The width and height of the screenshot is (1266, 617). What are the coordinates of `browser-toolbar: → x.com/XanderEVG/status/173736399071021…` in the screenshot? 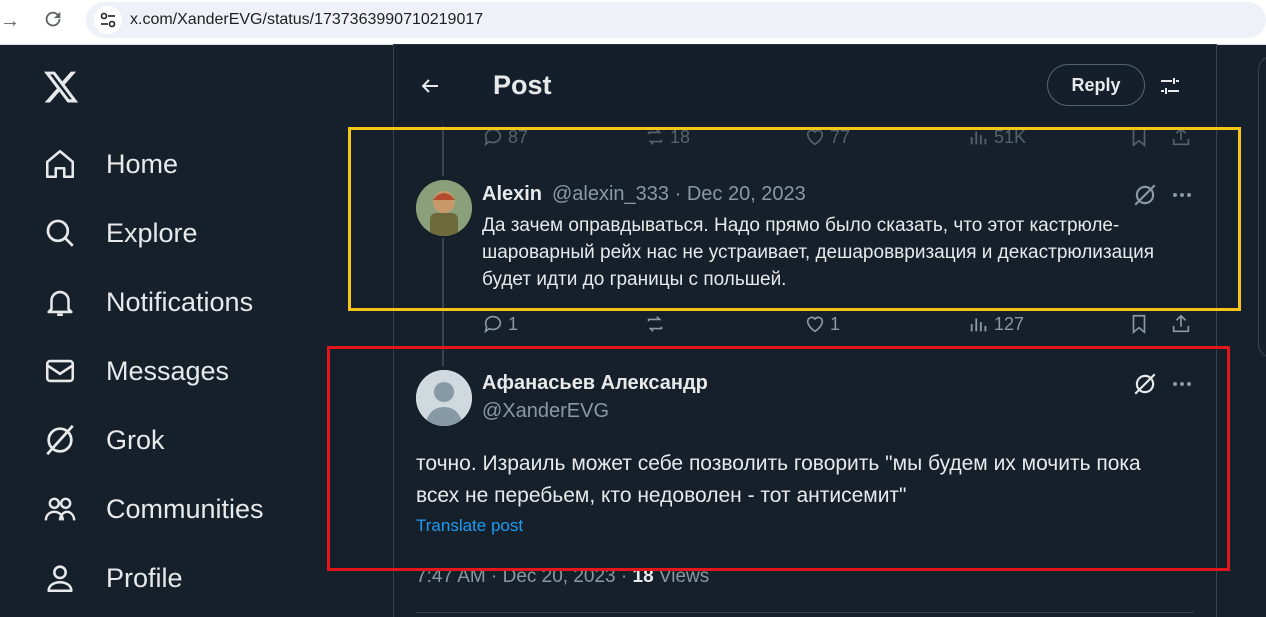 It's located at (633, 22).